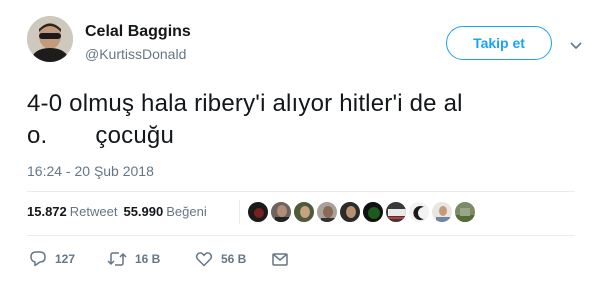 The height and width of the screenshot is (290, 602). Describe the element at coordinates (204, 259) in the screenshot. I see `heart-icon` at that location.